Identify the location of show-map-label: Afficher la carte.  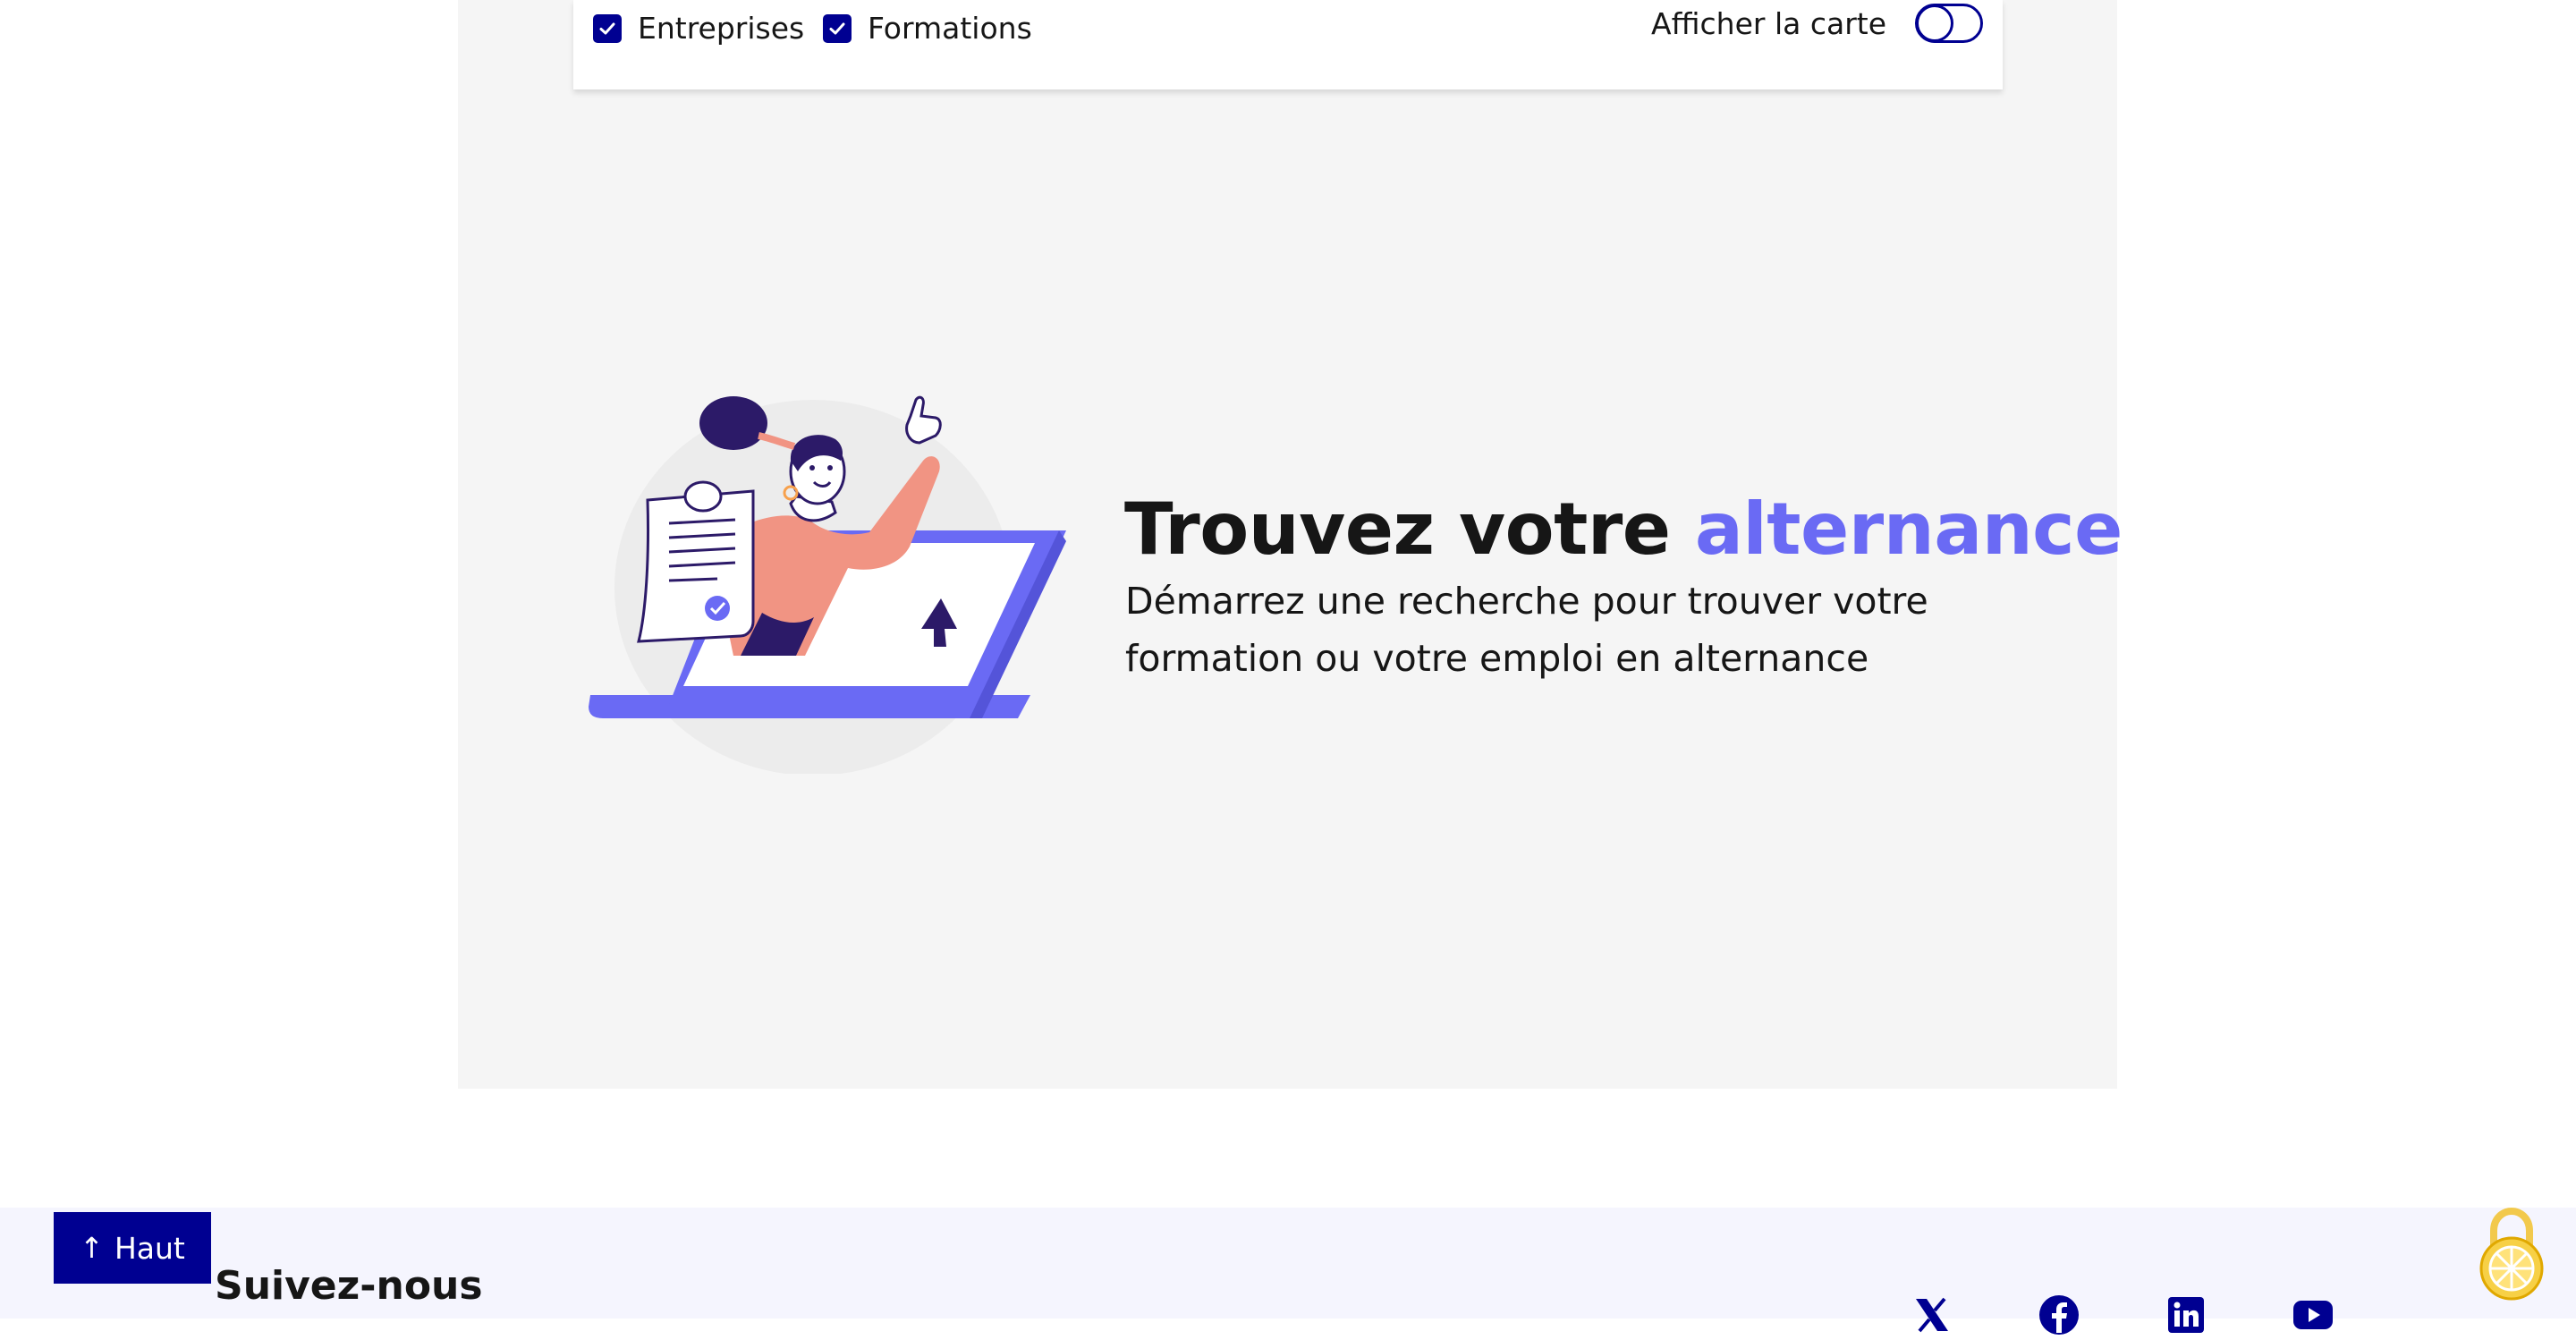
(1768, 23).